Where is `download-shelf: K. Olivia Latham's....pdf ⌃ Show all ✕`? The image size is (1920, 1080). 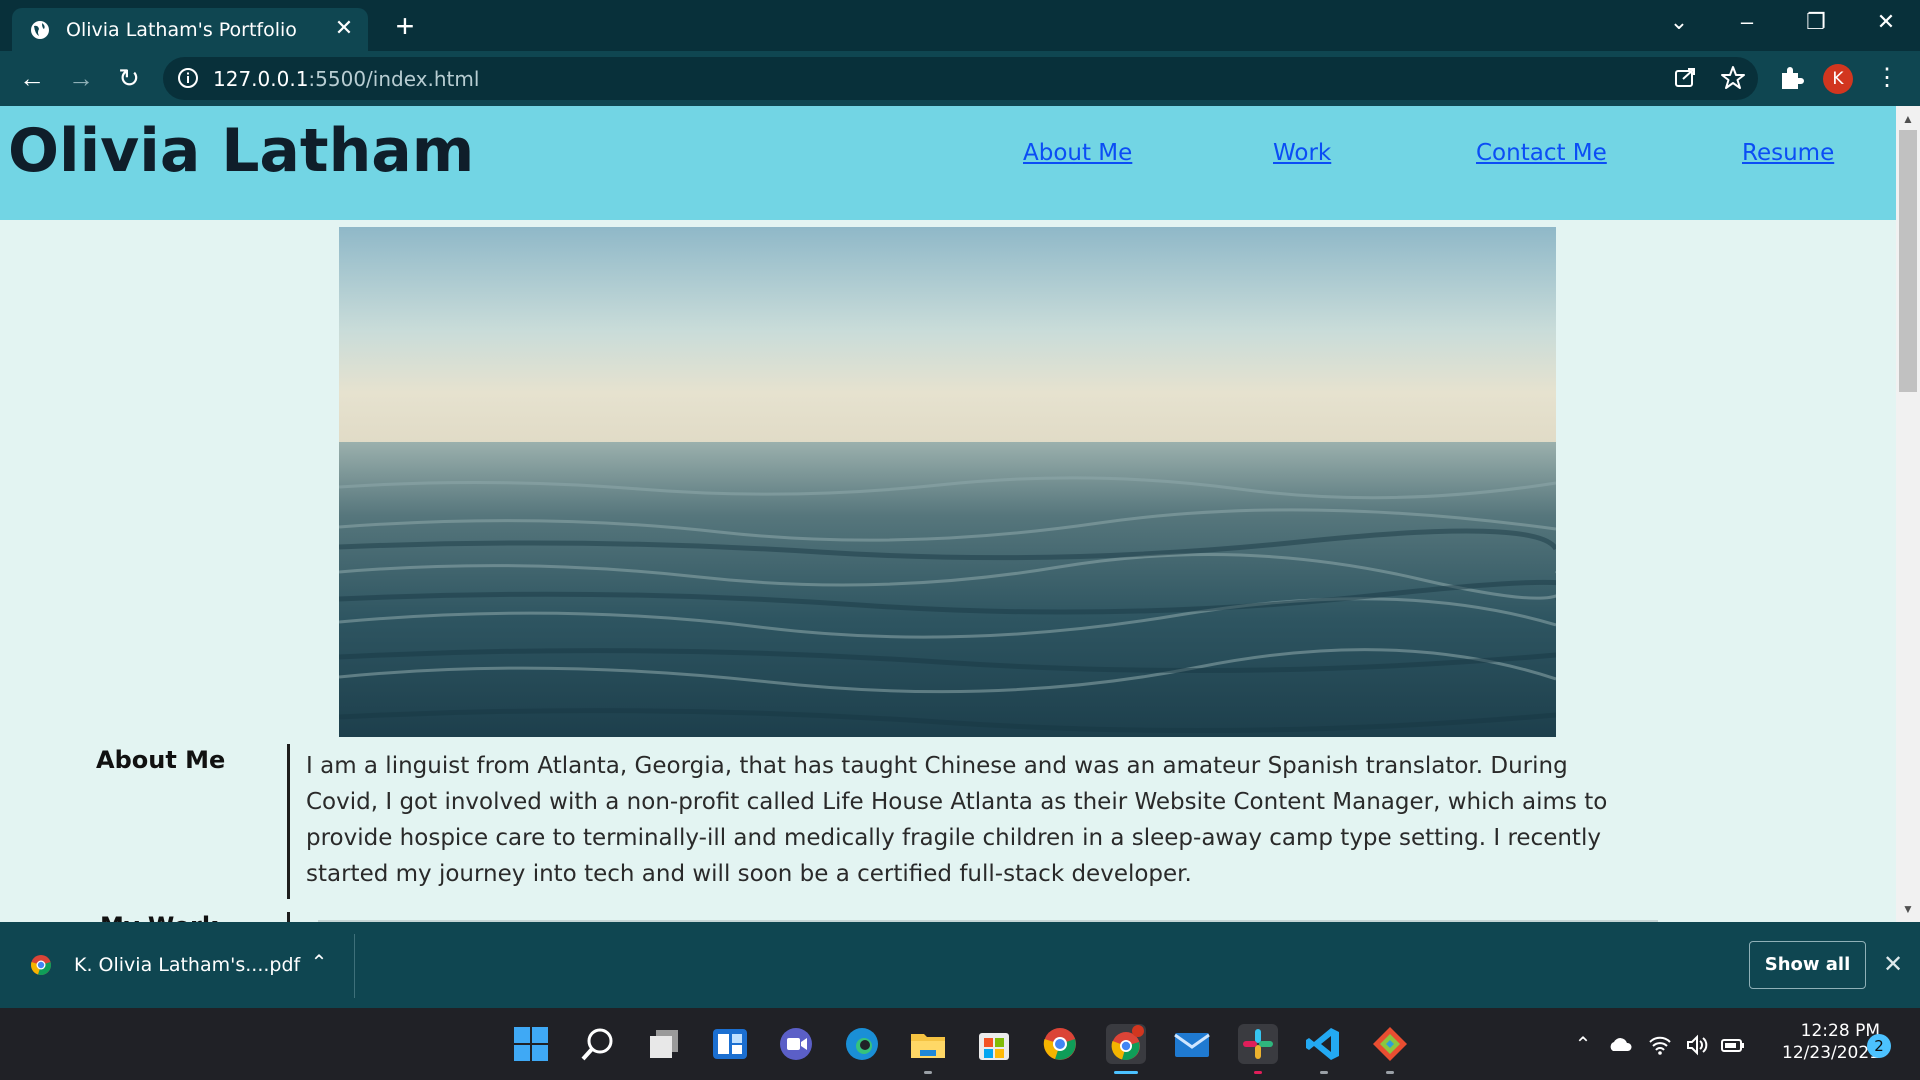
download-shelf: K. Olivia Latham's....pdf ⌃ Show all ✕ is located at coordinates (960, 965).